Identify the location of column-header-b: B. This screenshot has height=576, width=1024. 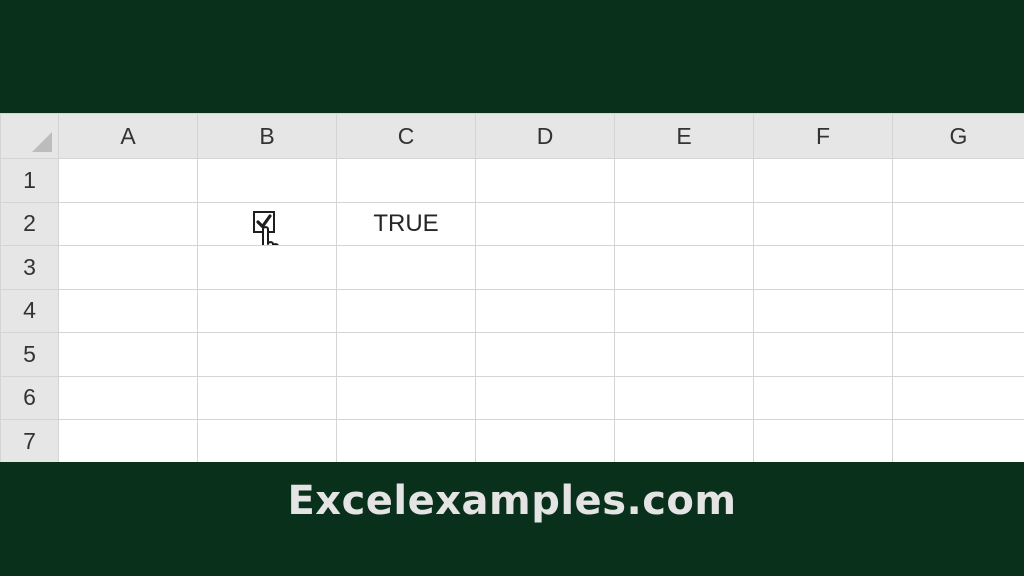
(267, 136).